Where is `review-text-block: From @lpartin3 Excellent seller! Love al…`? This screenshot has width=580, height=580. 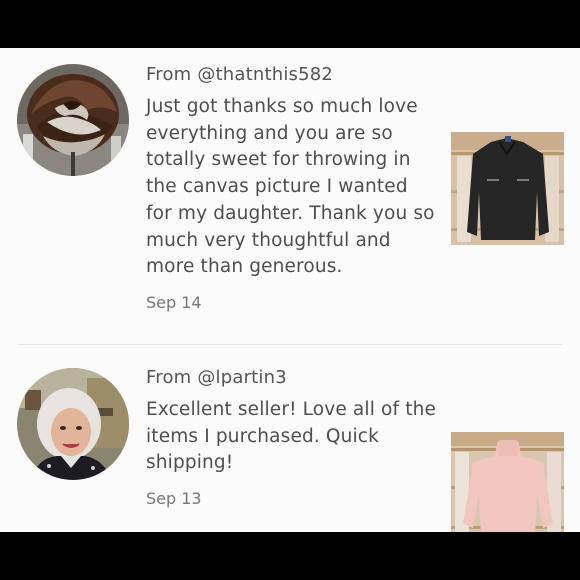 review-text-block: From @lpartin3 Excellent seller! Love al… is located at coordinates (291, 438).